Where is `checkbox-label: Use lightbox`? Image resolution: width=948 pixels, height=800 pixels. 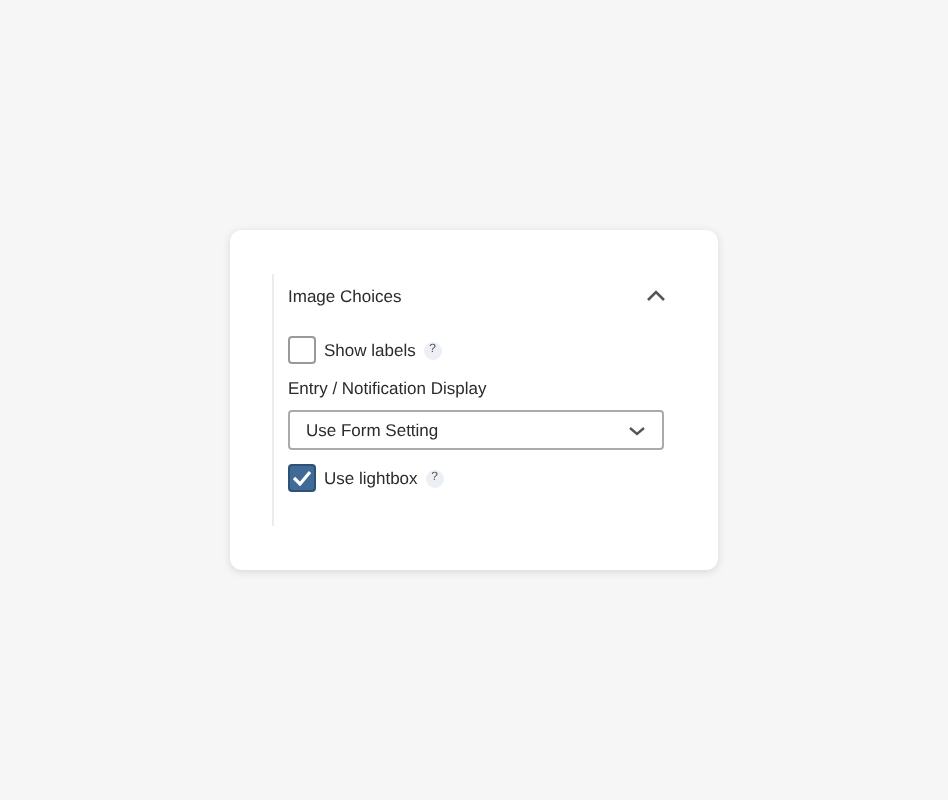 checkbox-label: Use lightbox is located at coordinates (371, 478).